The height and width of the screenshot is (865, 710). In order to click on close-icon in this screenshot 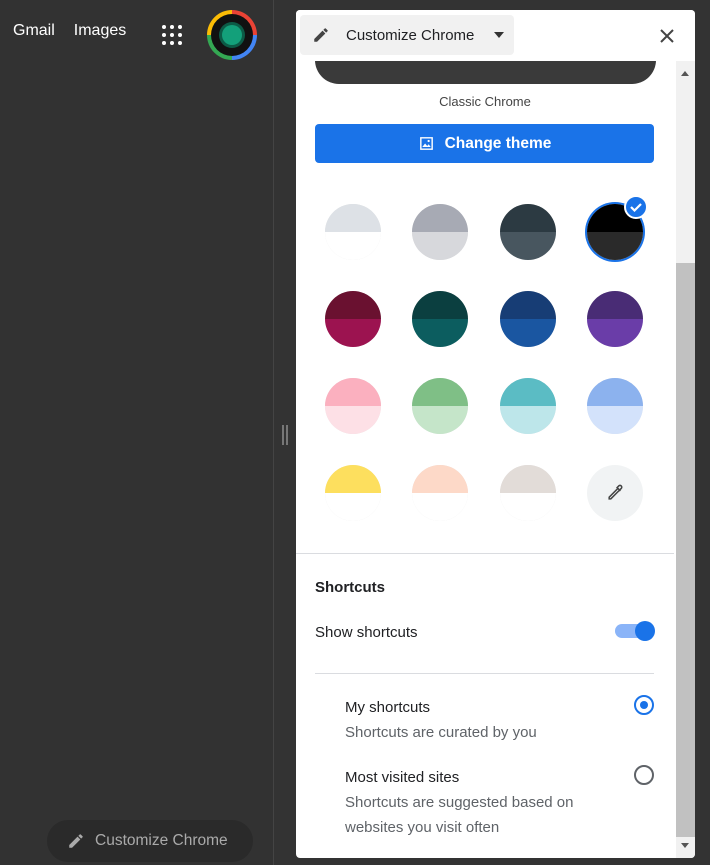, I will do `click(667, 36)`.